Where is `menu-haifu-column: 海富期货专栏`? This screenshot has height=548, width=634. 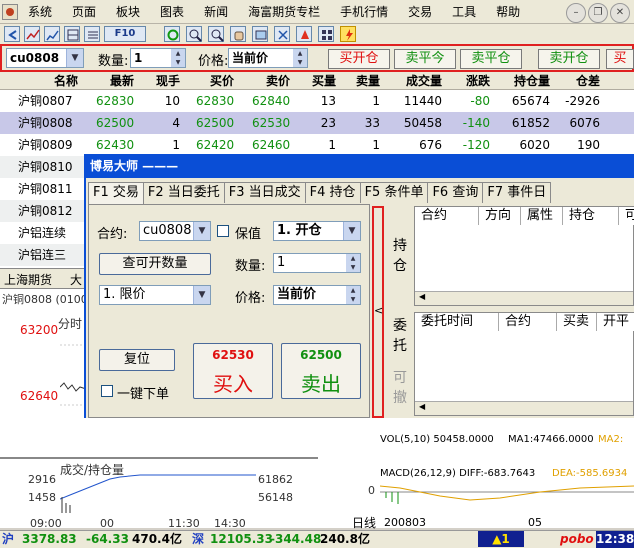 menu-haifu-column: 海富期货专栏 is located at coordinates (288, 12).